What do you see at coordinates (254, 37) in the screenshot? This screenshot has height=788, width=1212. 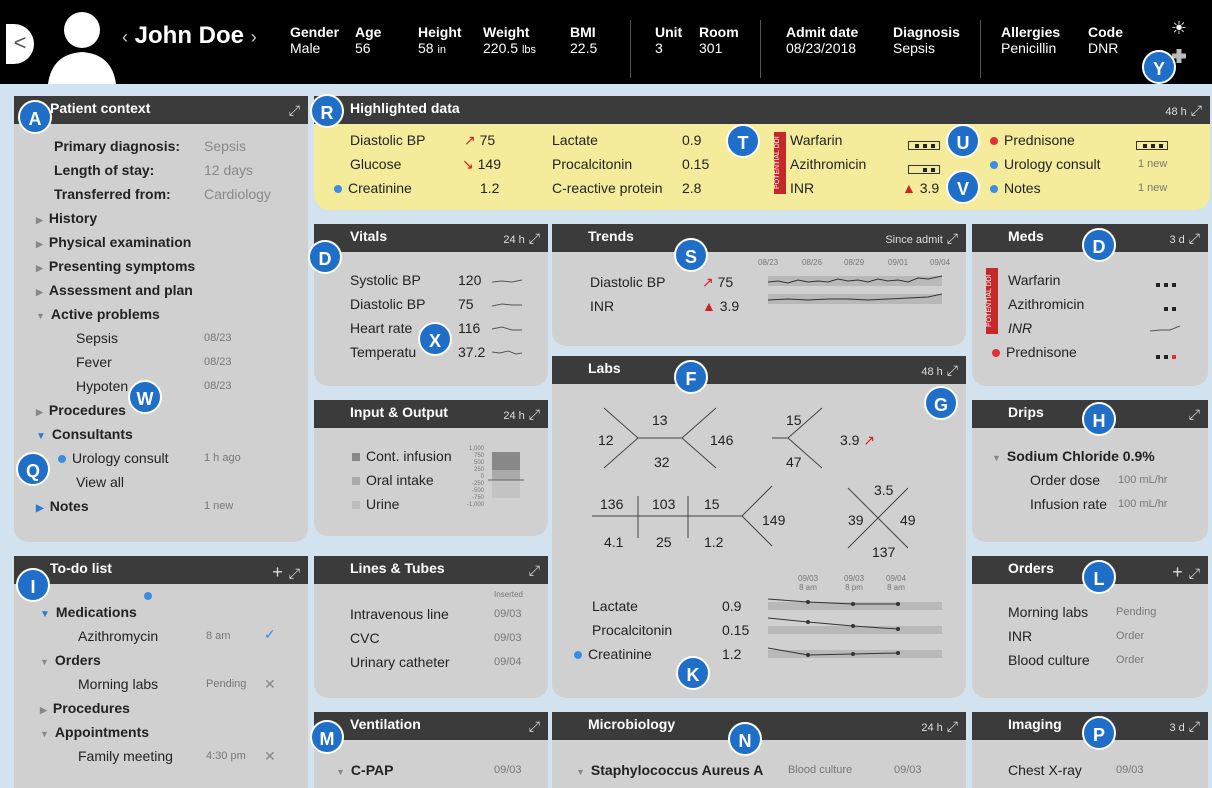 I see `next-patient-button: ›` at bounding box center [254, 37].